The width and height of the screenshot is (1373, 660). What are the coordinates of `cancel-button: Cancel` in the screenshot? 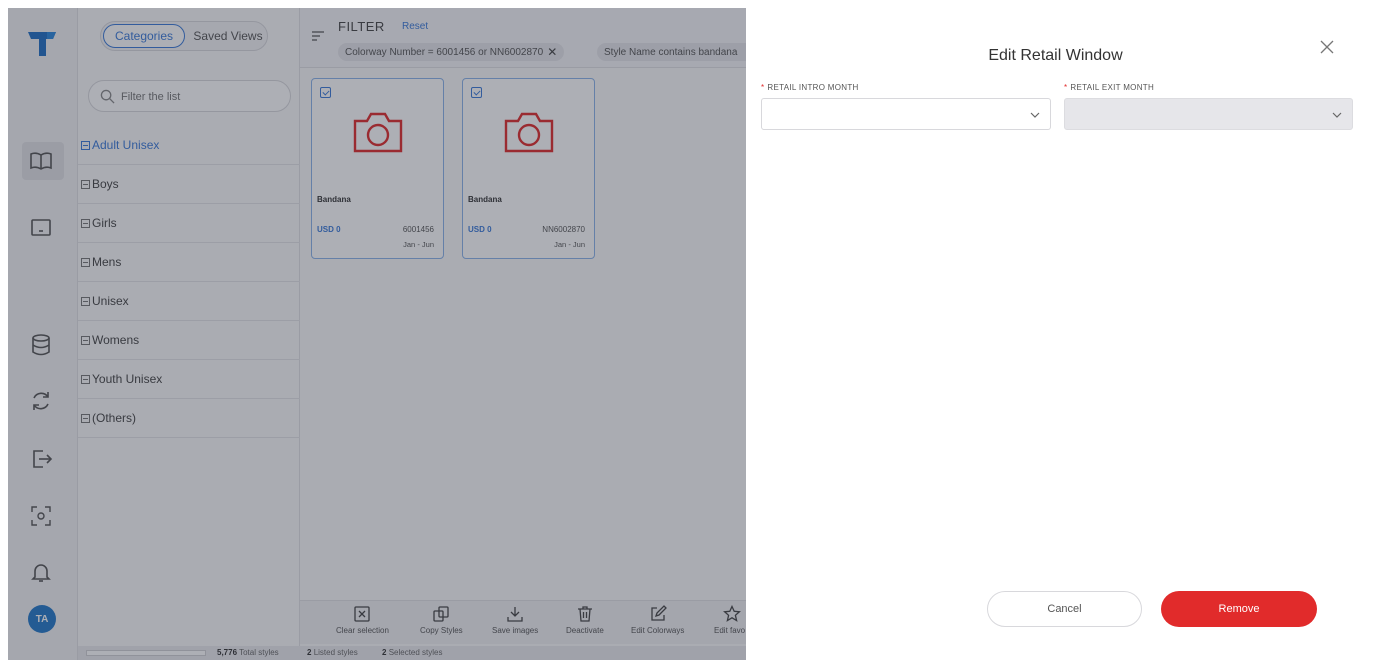 It's located at (1064, 609).